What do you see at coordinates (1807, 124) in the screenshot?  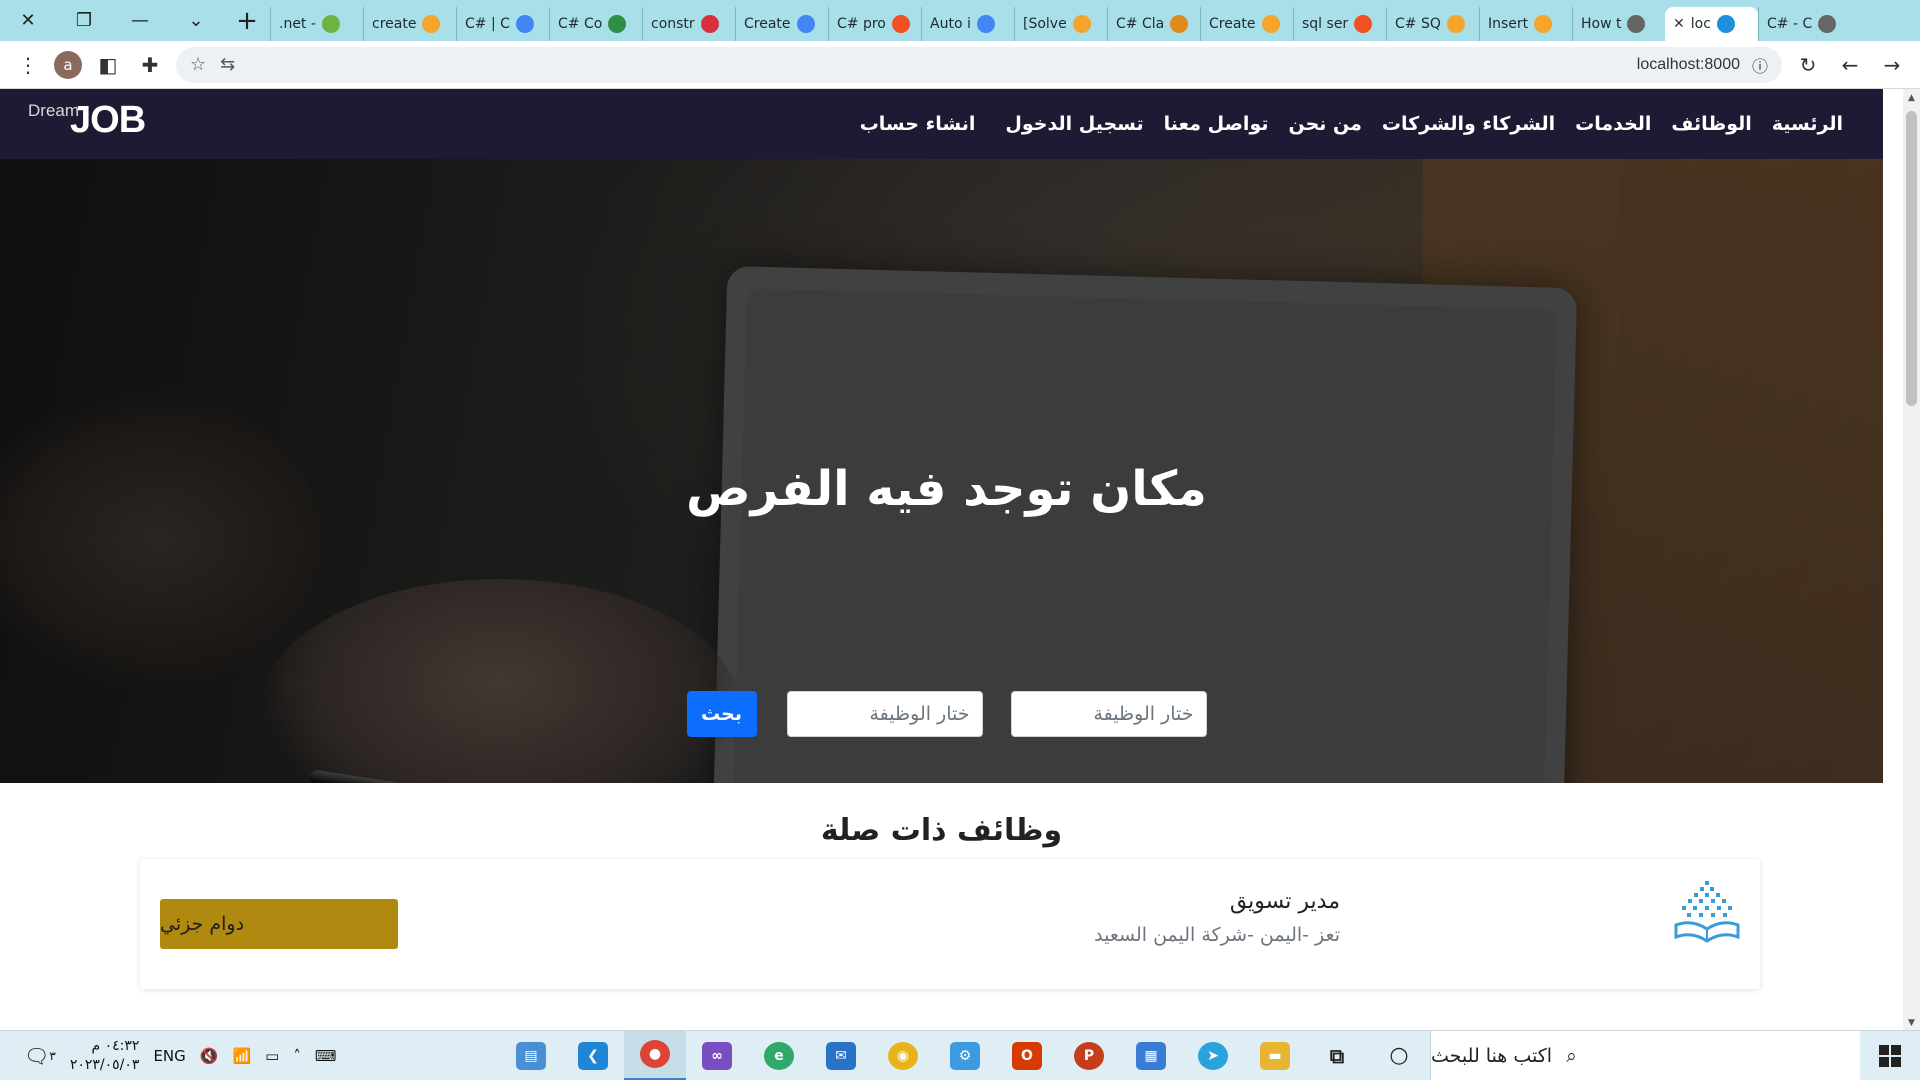 I see `nav-link: الرئسية` at bounding box center [1807, 124].